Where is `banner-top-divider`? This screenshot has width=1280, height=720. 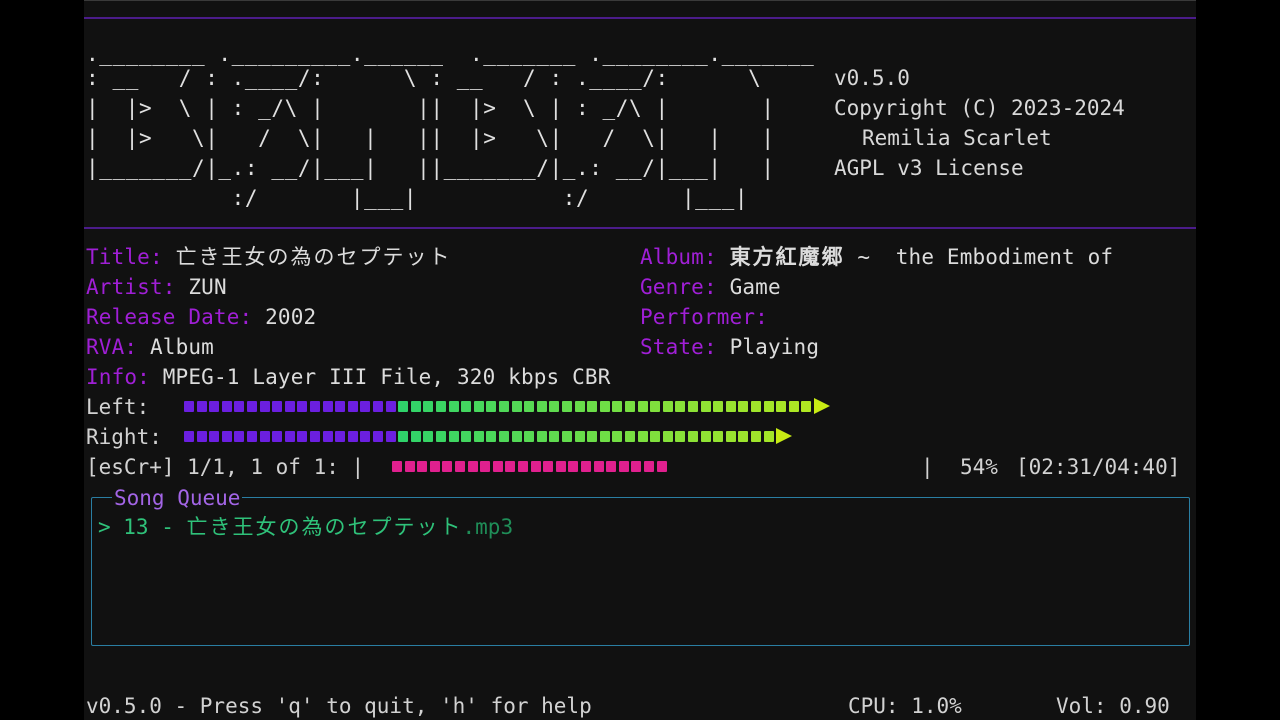
banner-top-divider is located at coordinates (640, 18).